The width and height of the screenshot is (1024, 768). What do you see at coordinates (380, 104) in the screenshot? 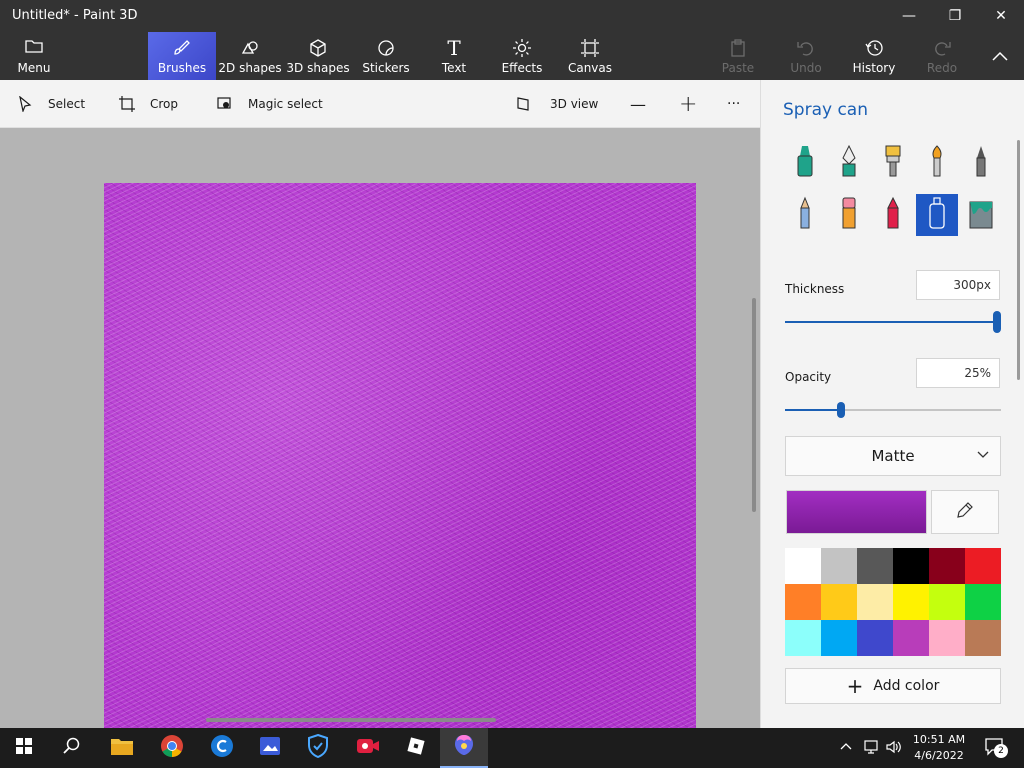
I see `toolbar: Select Crop Magic select 3D view — + ···` at bounding box center [380, 104].